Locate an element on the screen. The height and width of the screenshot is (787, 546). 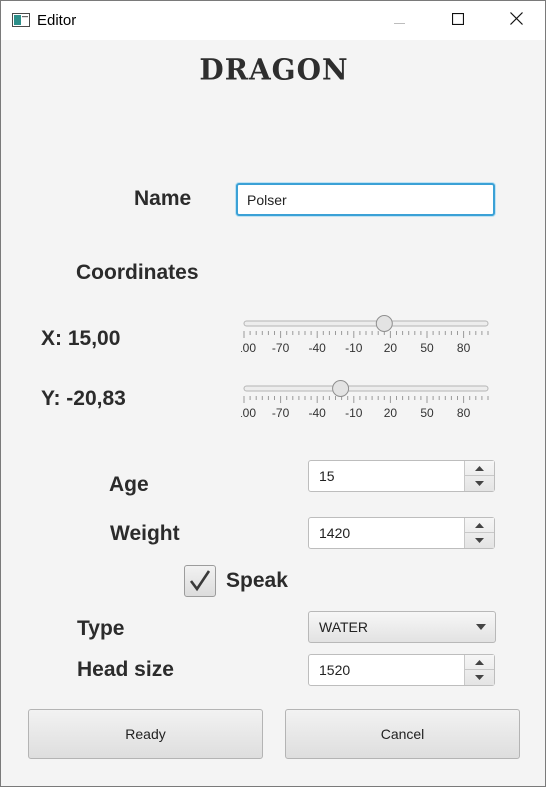
x-slider-tick-label: 20 is located at coordinates (391, 348).